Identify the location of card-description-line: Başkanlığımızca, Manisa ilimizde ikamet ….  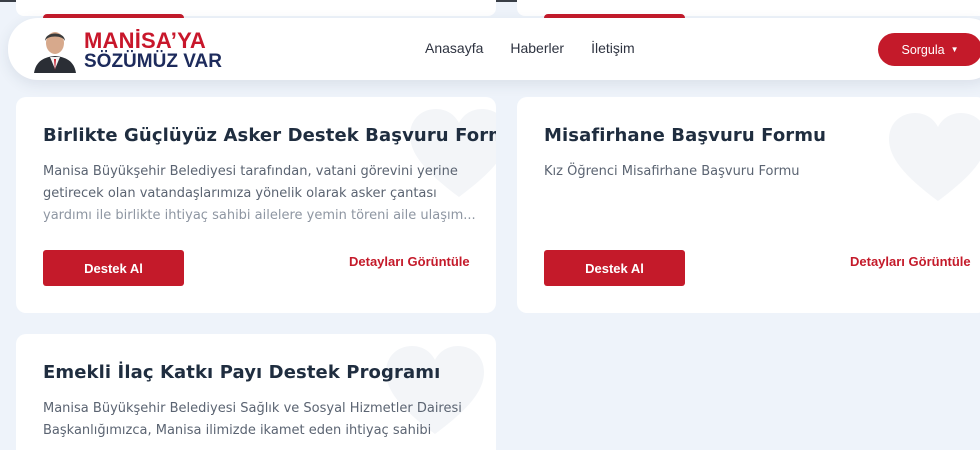
(237, 430).